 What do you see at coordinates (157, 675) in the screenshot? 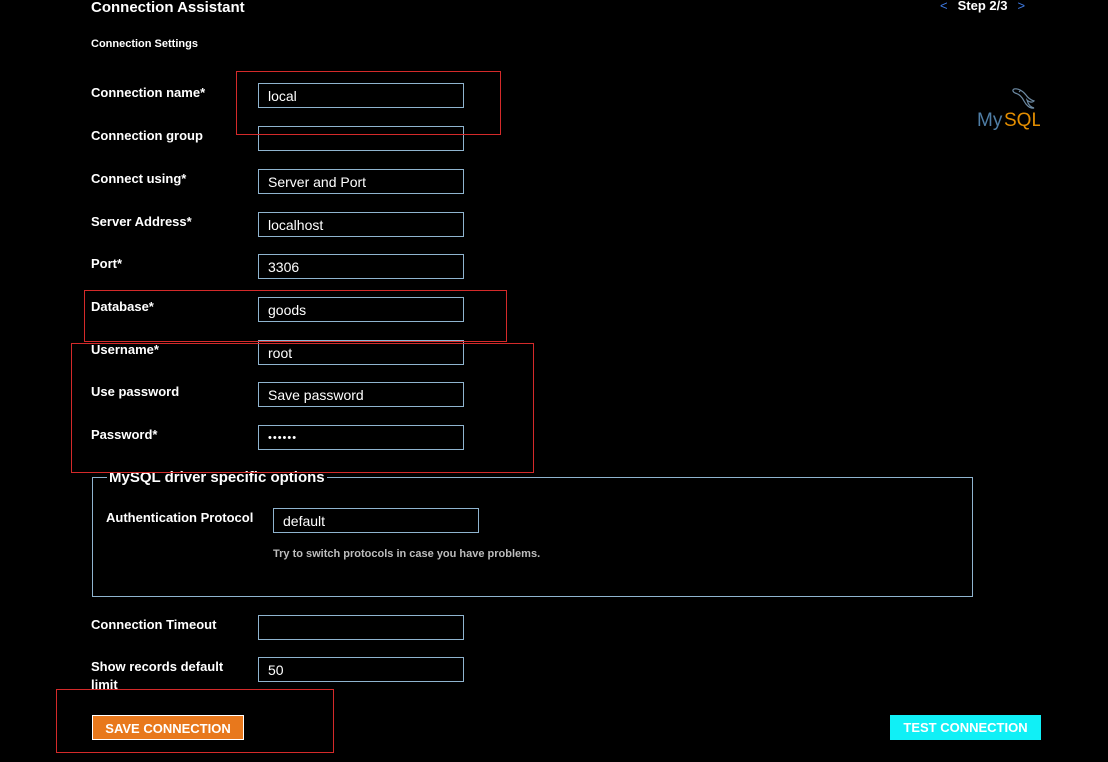
I see `records-limit-label: Show records default limit` at bounding box center [157, 675].